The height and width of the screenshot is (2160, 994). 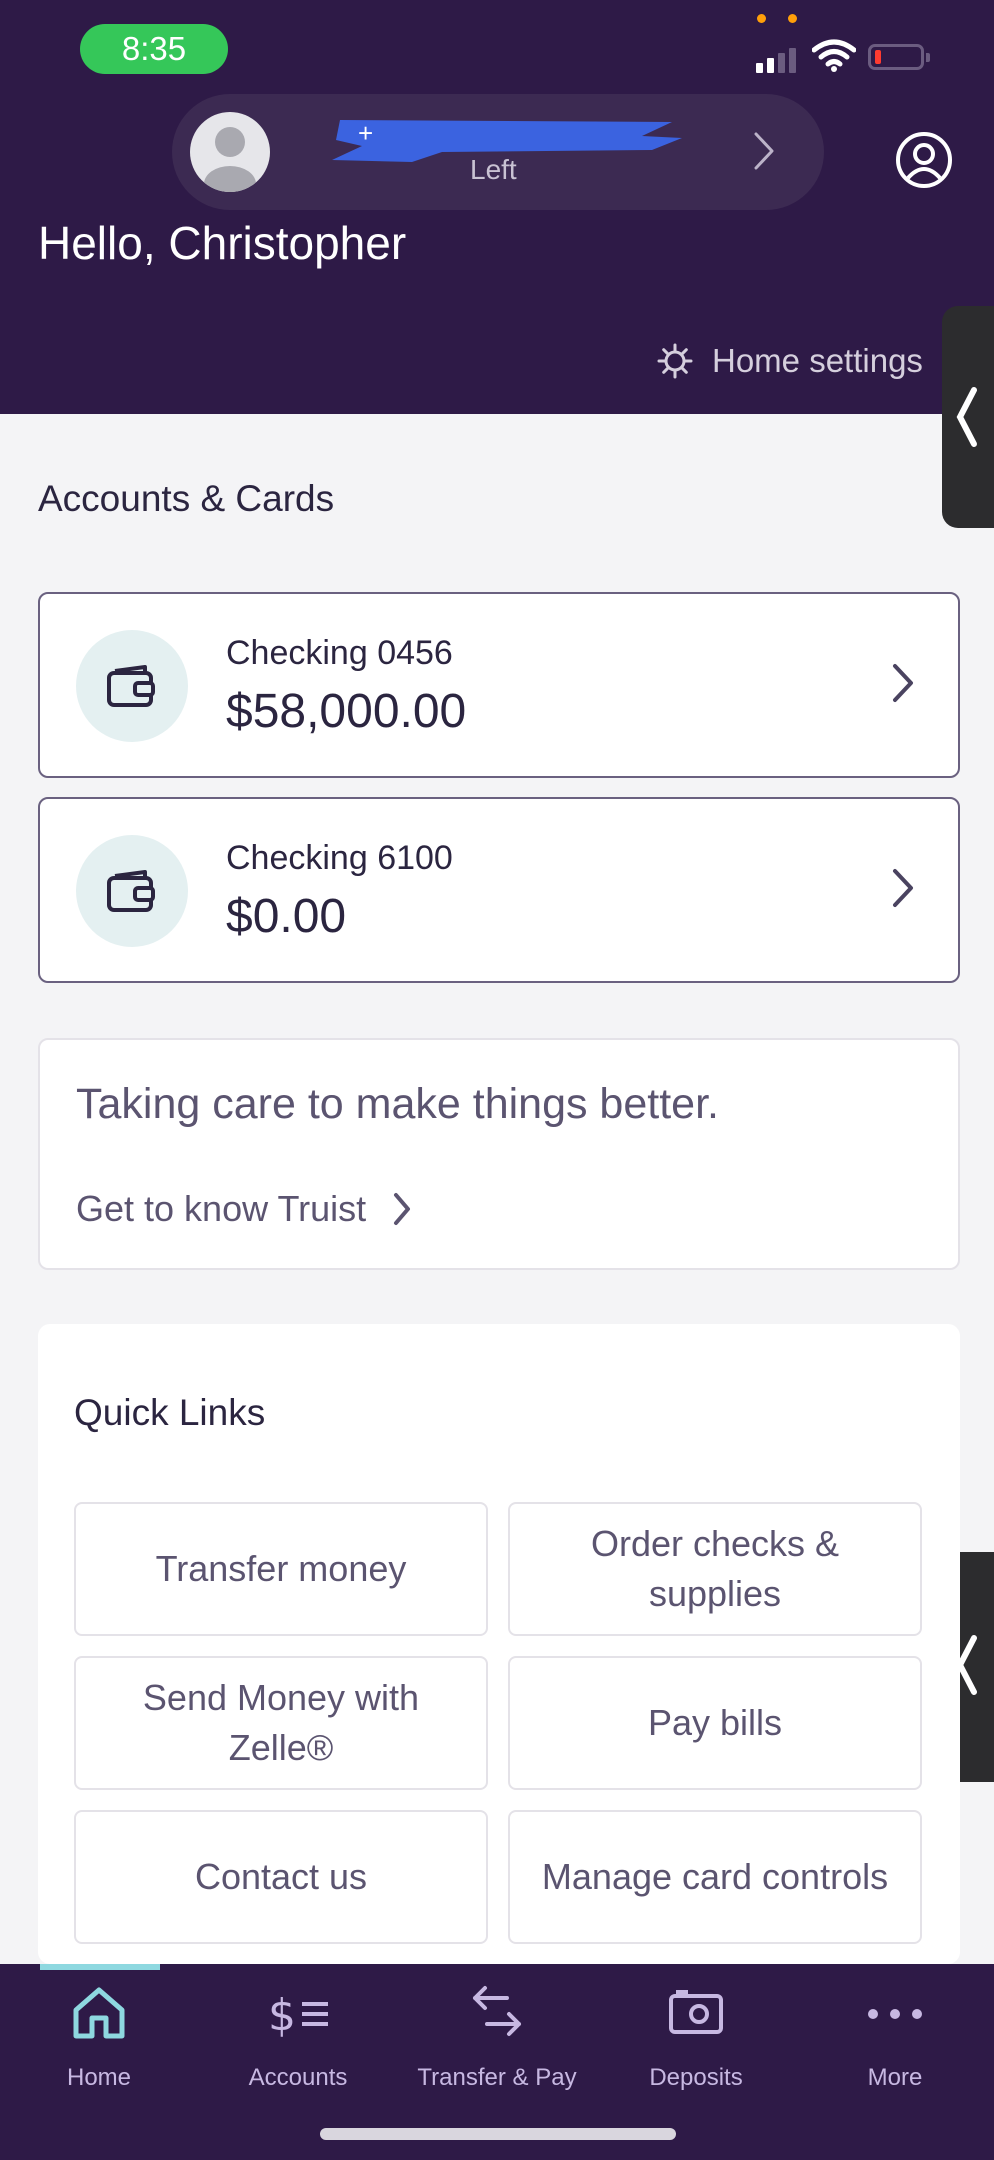 What do you see at coordinates (286, 916) in the screenshot?
I see `account-balance: $0.00` at bounding box center [286, 916].